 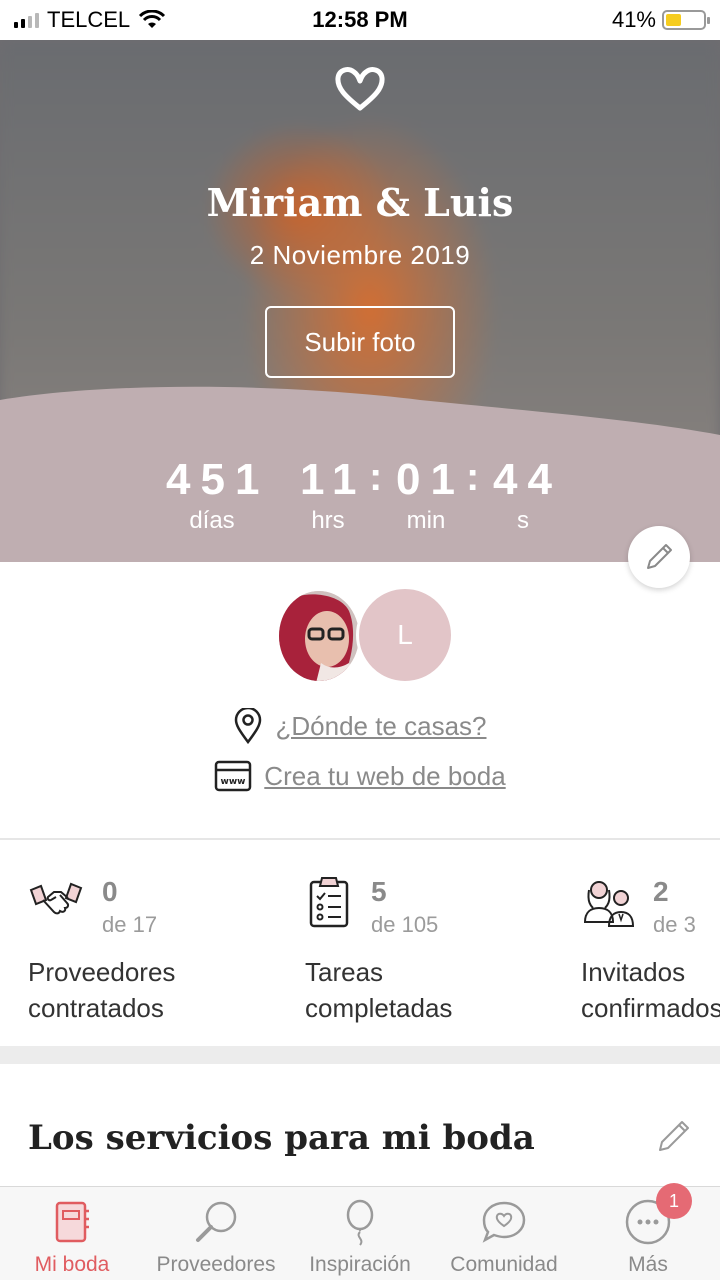 What do you see at coordinates (360, 505) in the screenshot?
I see `countdown: 451 11 : 01 : 44 días hrs min s` at bounding box center [360, 505].